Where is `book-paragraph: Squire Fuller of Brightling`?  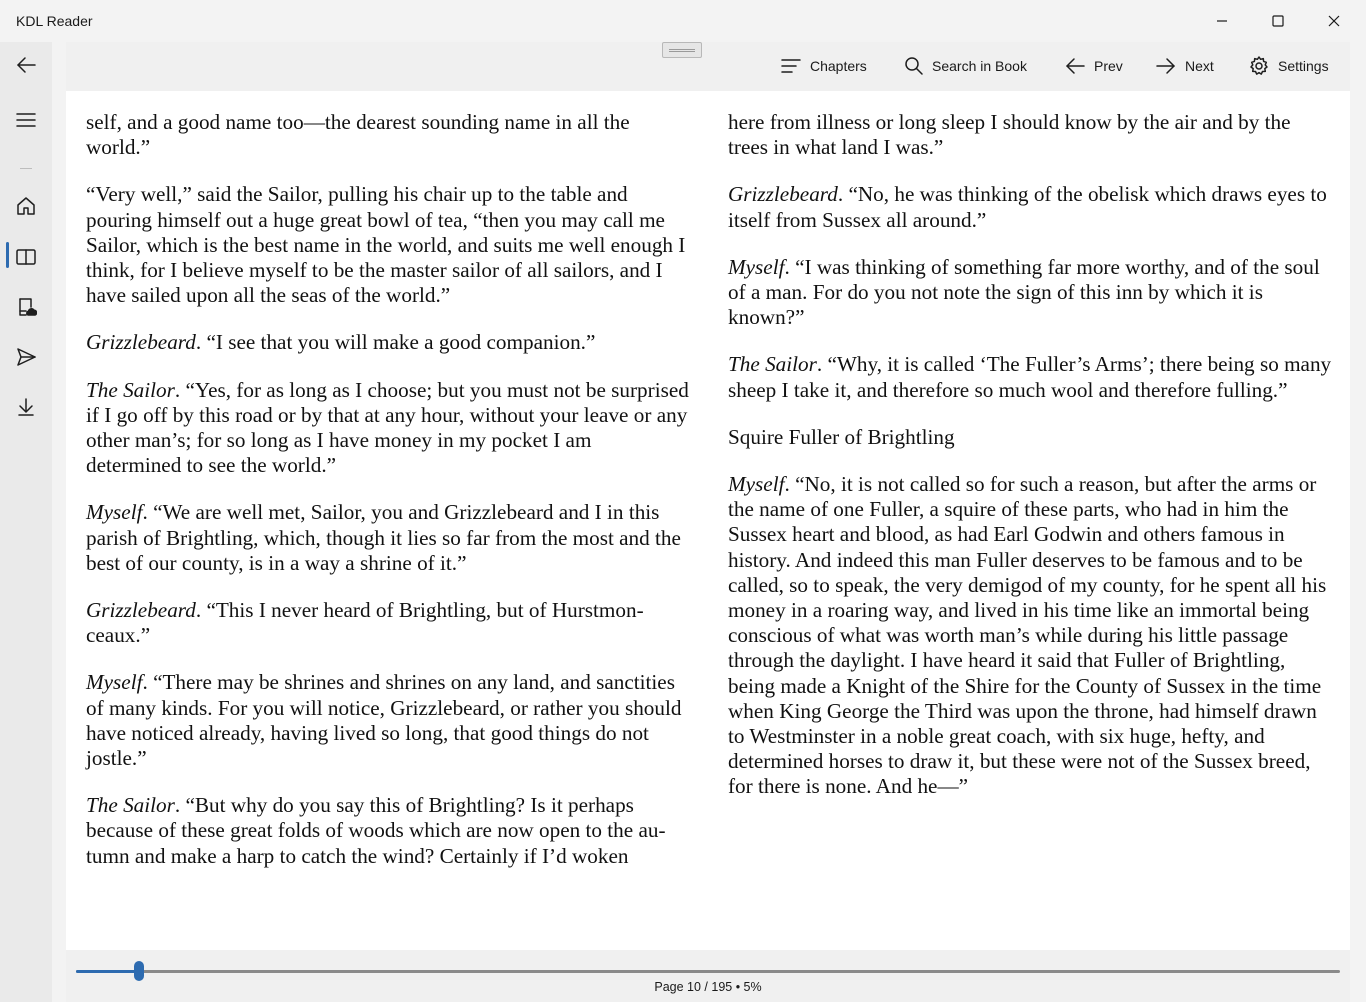 book-paragraph: Squire Fuller of Brightling is located at coordinates (1030, 437).